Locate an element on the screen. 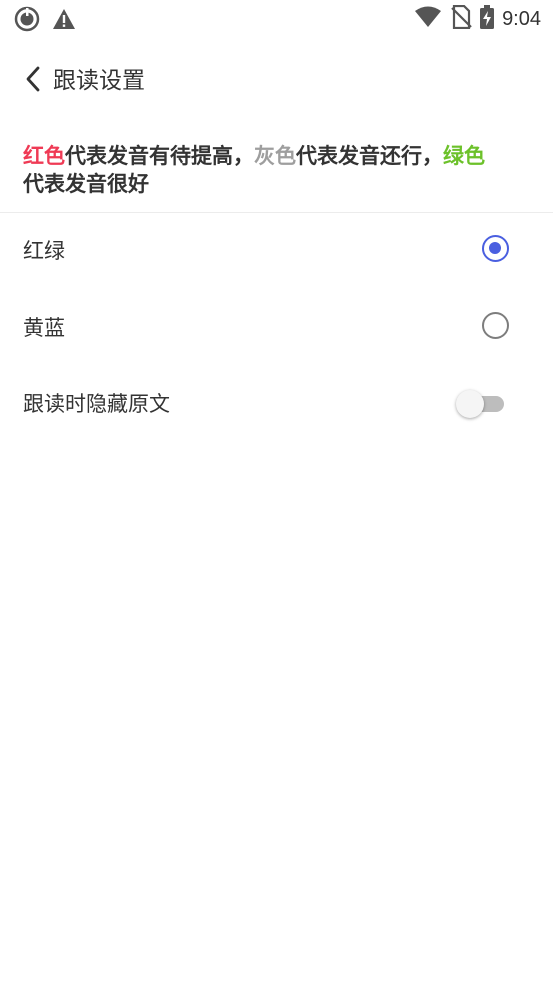 The height and width of the screenshot is (983, 553). wifi-icon is located at coordinates (428, 19).